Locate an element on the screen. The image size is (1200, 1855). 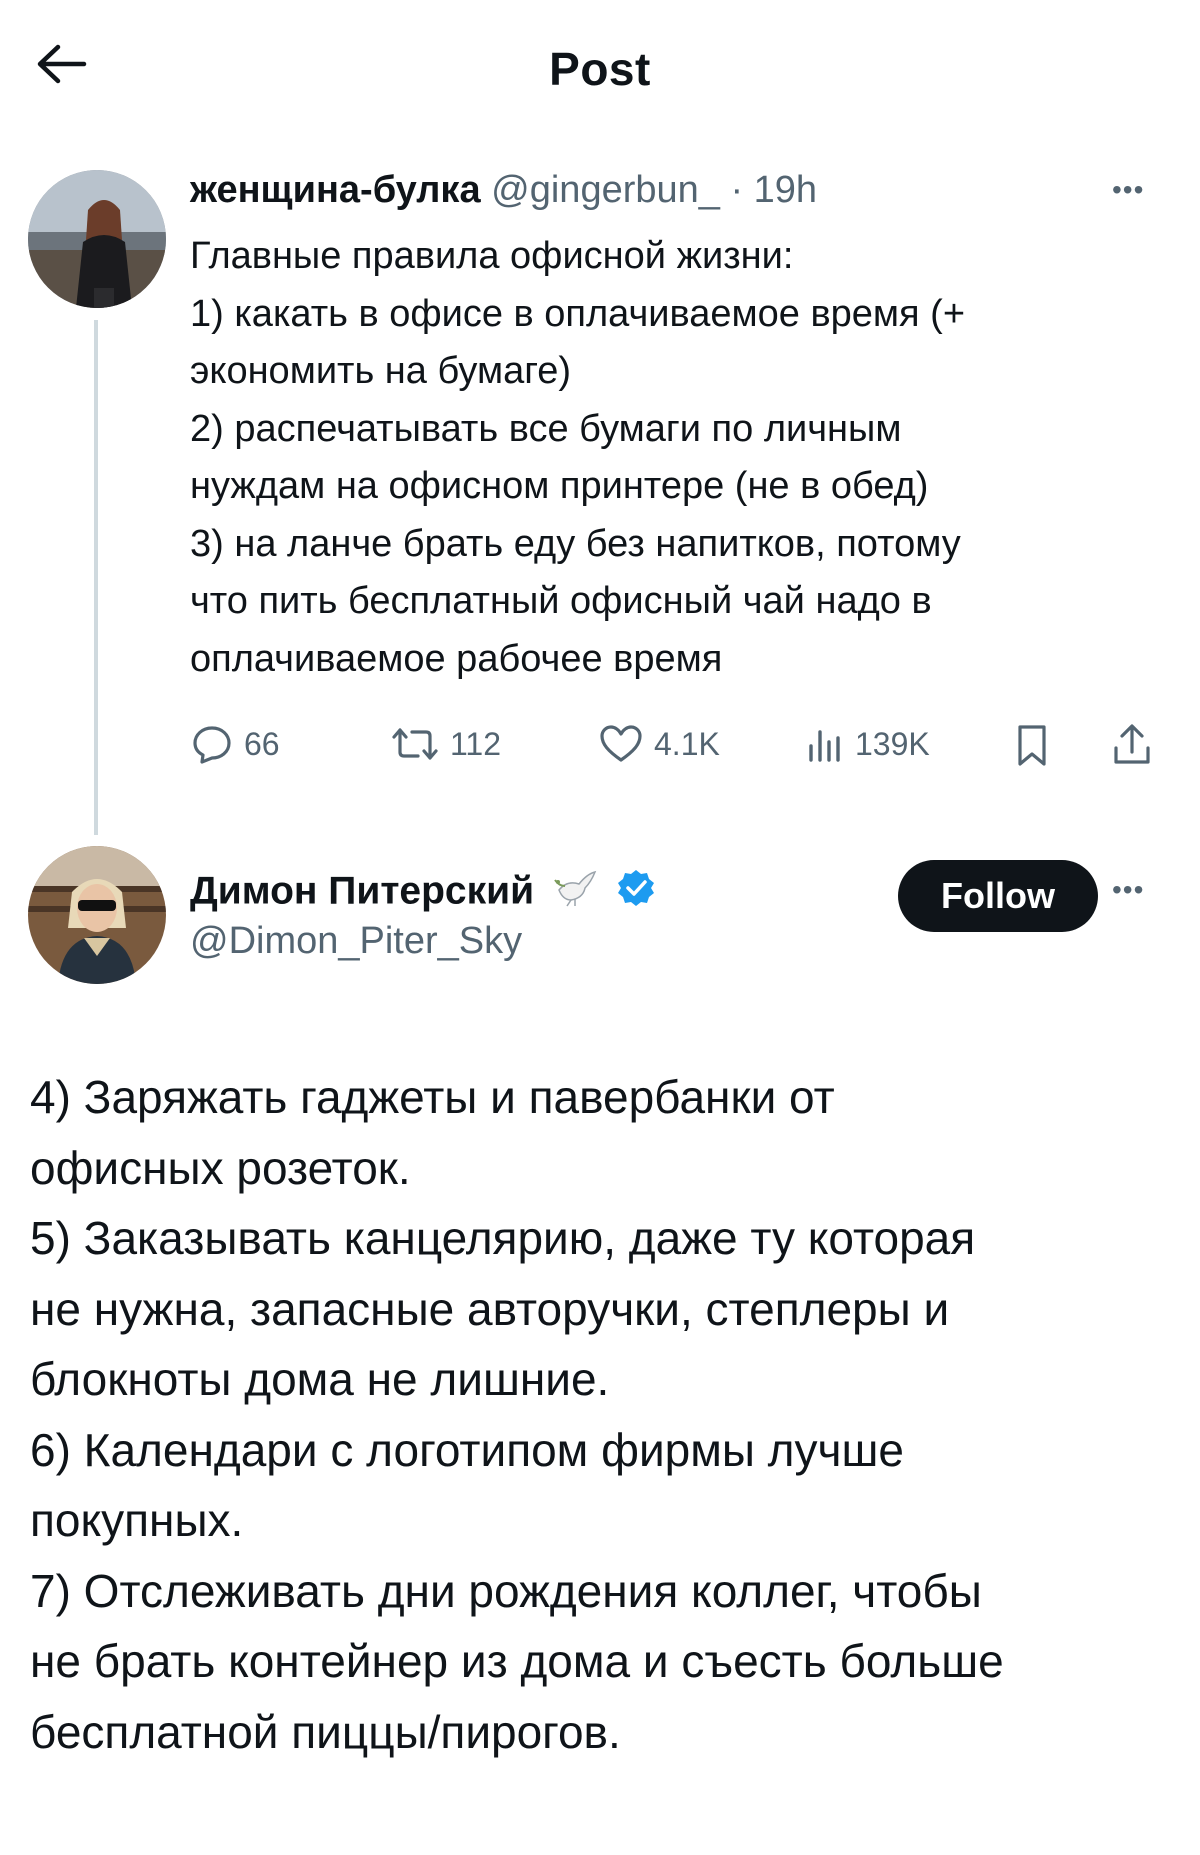
repost-icon is located at coordinates (415, 744).